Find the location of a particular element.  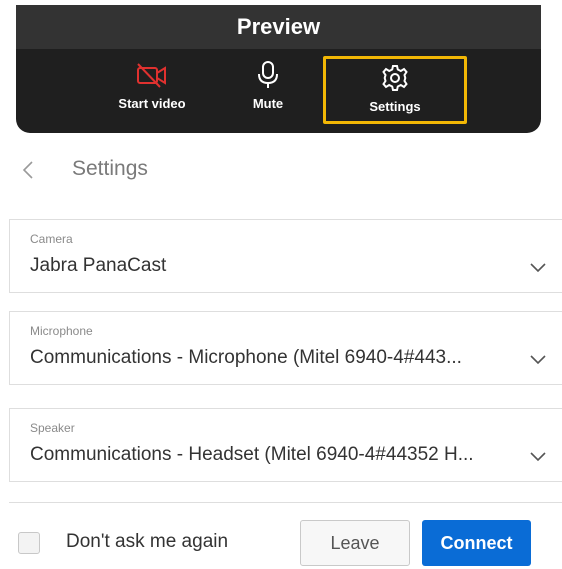

dont-ask-checkbox is located at coordinates (29, 543).